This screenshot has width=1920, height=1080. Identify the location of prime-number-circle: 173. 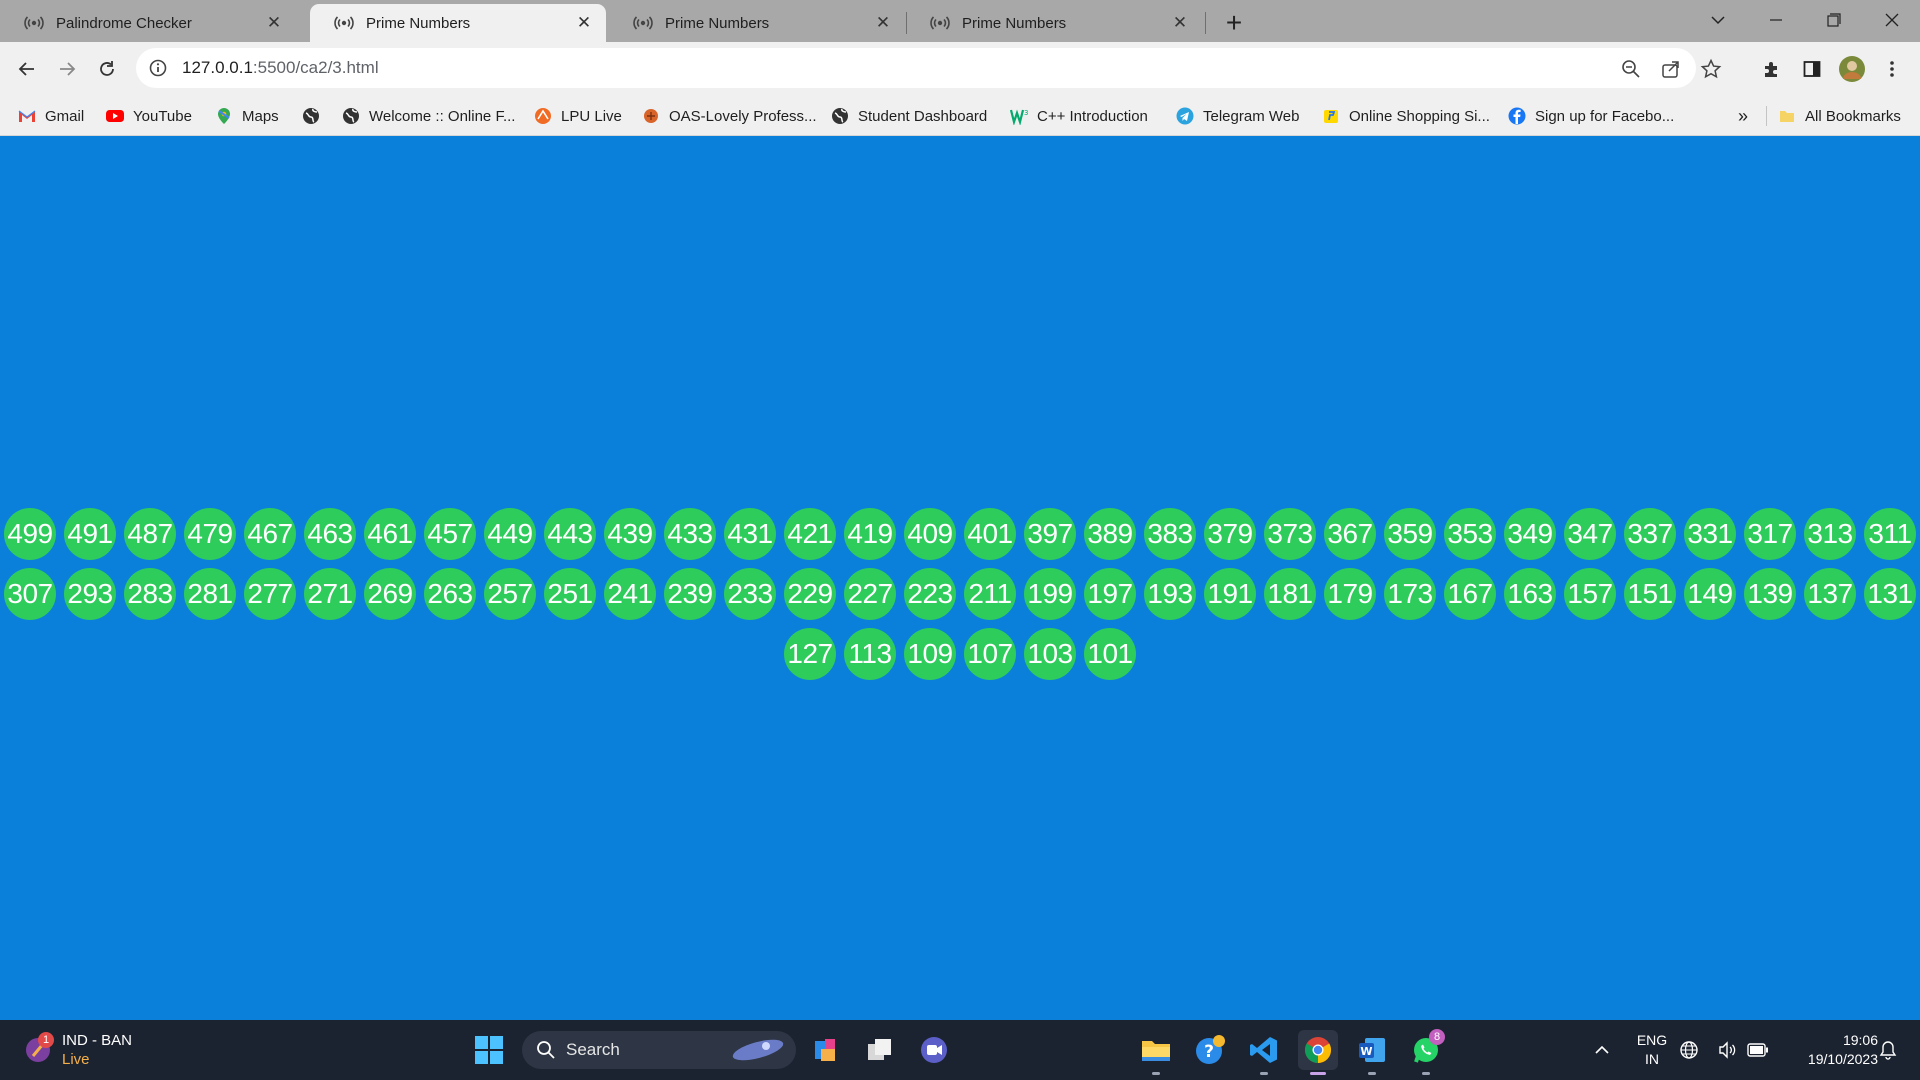
(1410, 594).